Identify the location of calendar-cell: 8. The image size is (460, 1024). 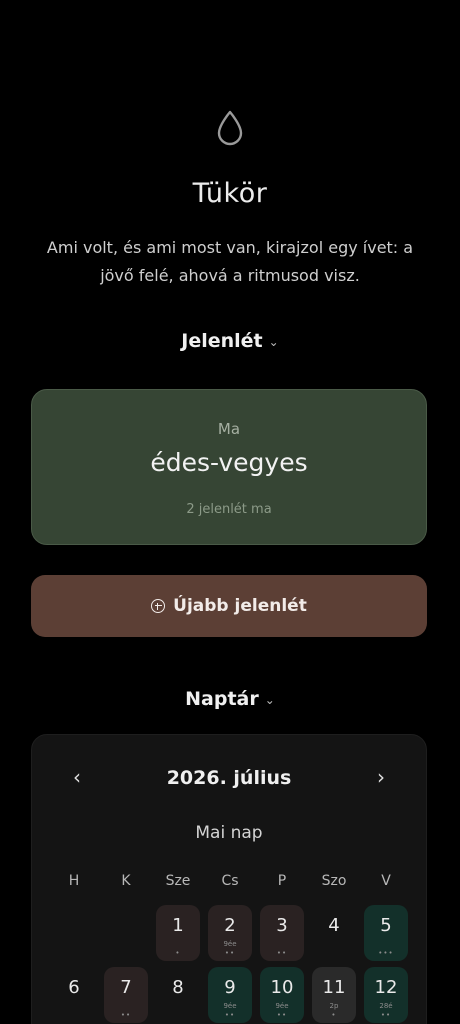
(178, 994).